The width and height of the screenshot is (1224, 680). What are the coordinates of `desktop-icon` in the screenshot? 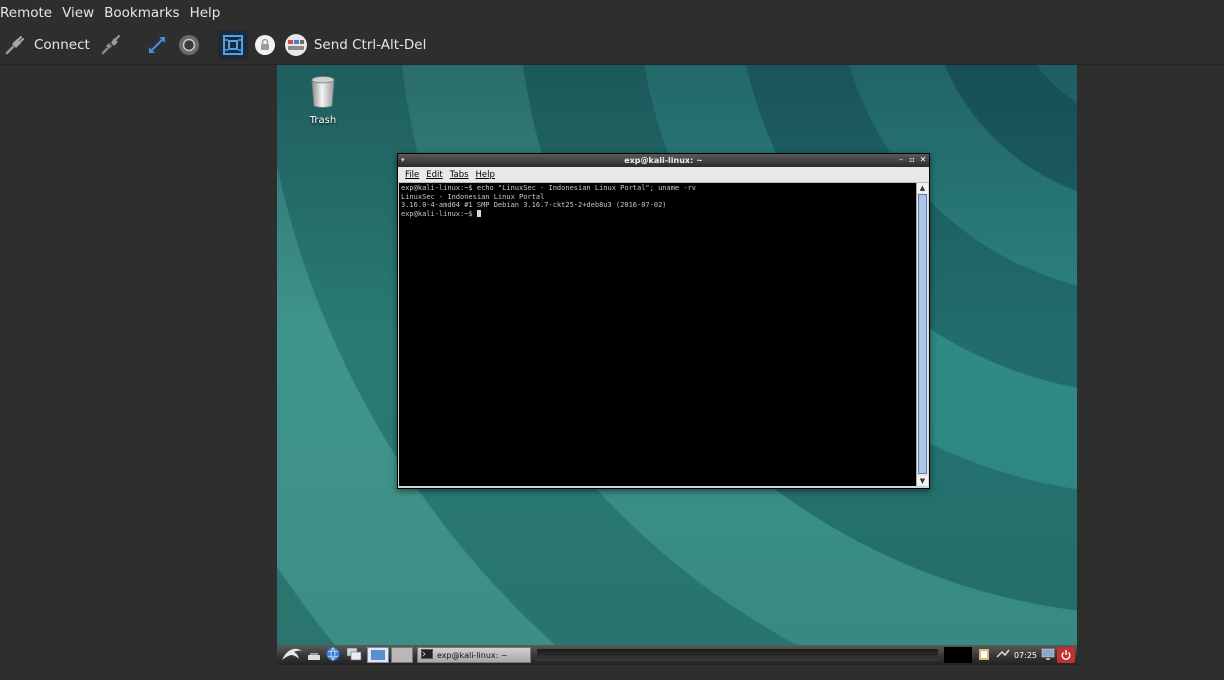 It's located at (314, 655).